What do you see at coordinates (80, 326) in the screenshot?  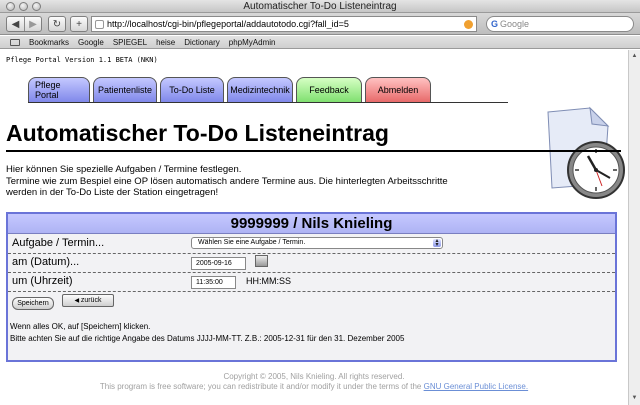 I see `save-hint: Wenn alles OK, auf [Speichern] klicken.` at bounding box center [80, 326].